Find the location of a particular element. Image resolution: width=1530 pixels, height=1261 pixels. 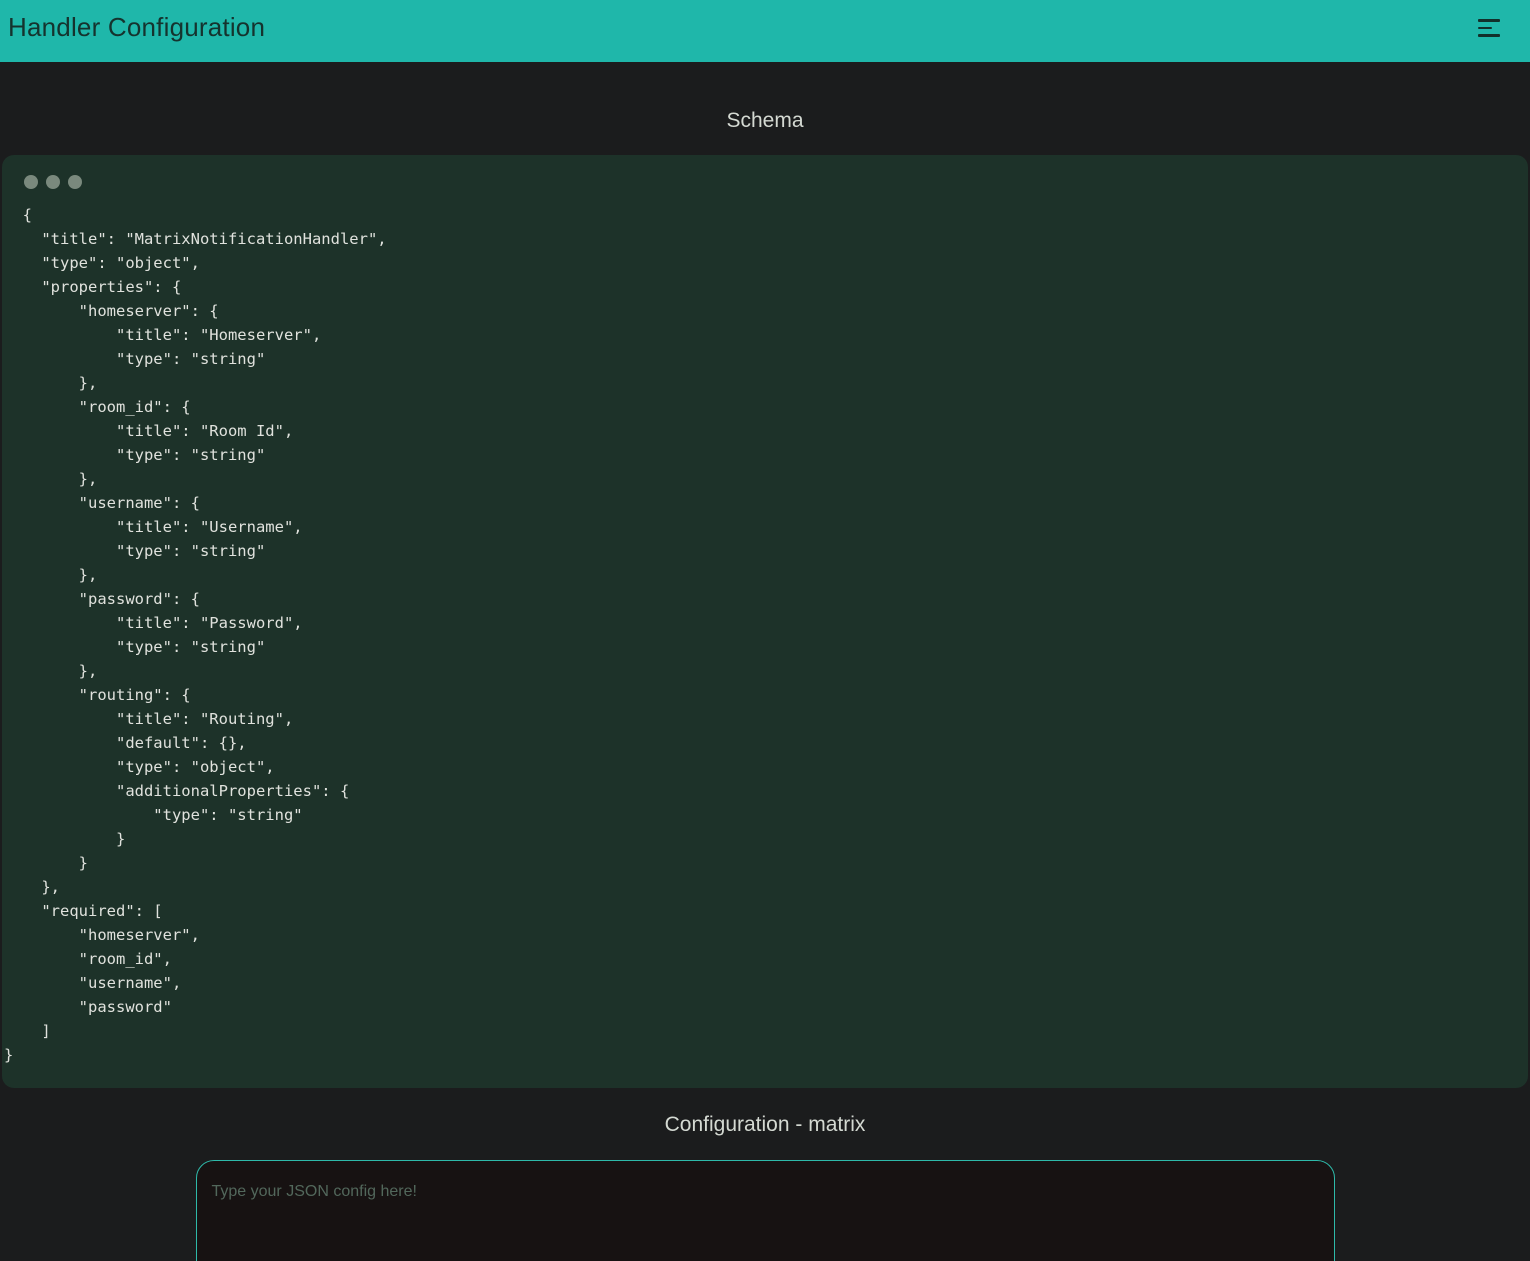

menu-button is located at coordinates (1489, 28).